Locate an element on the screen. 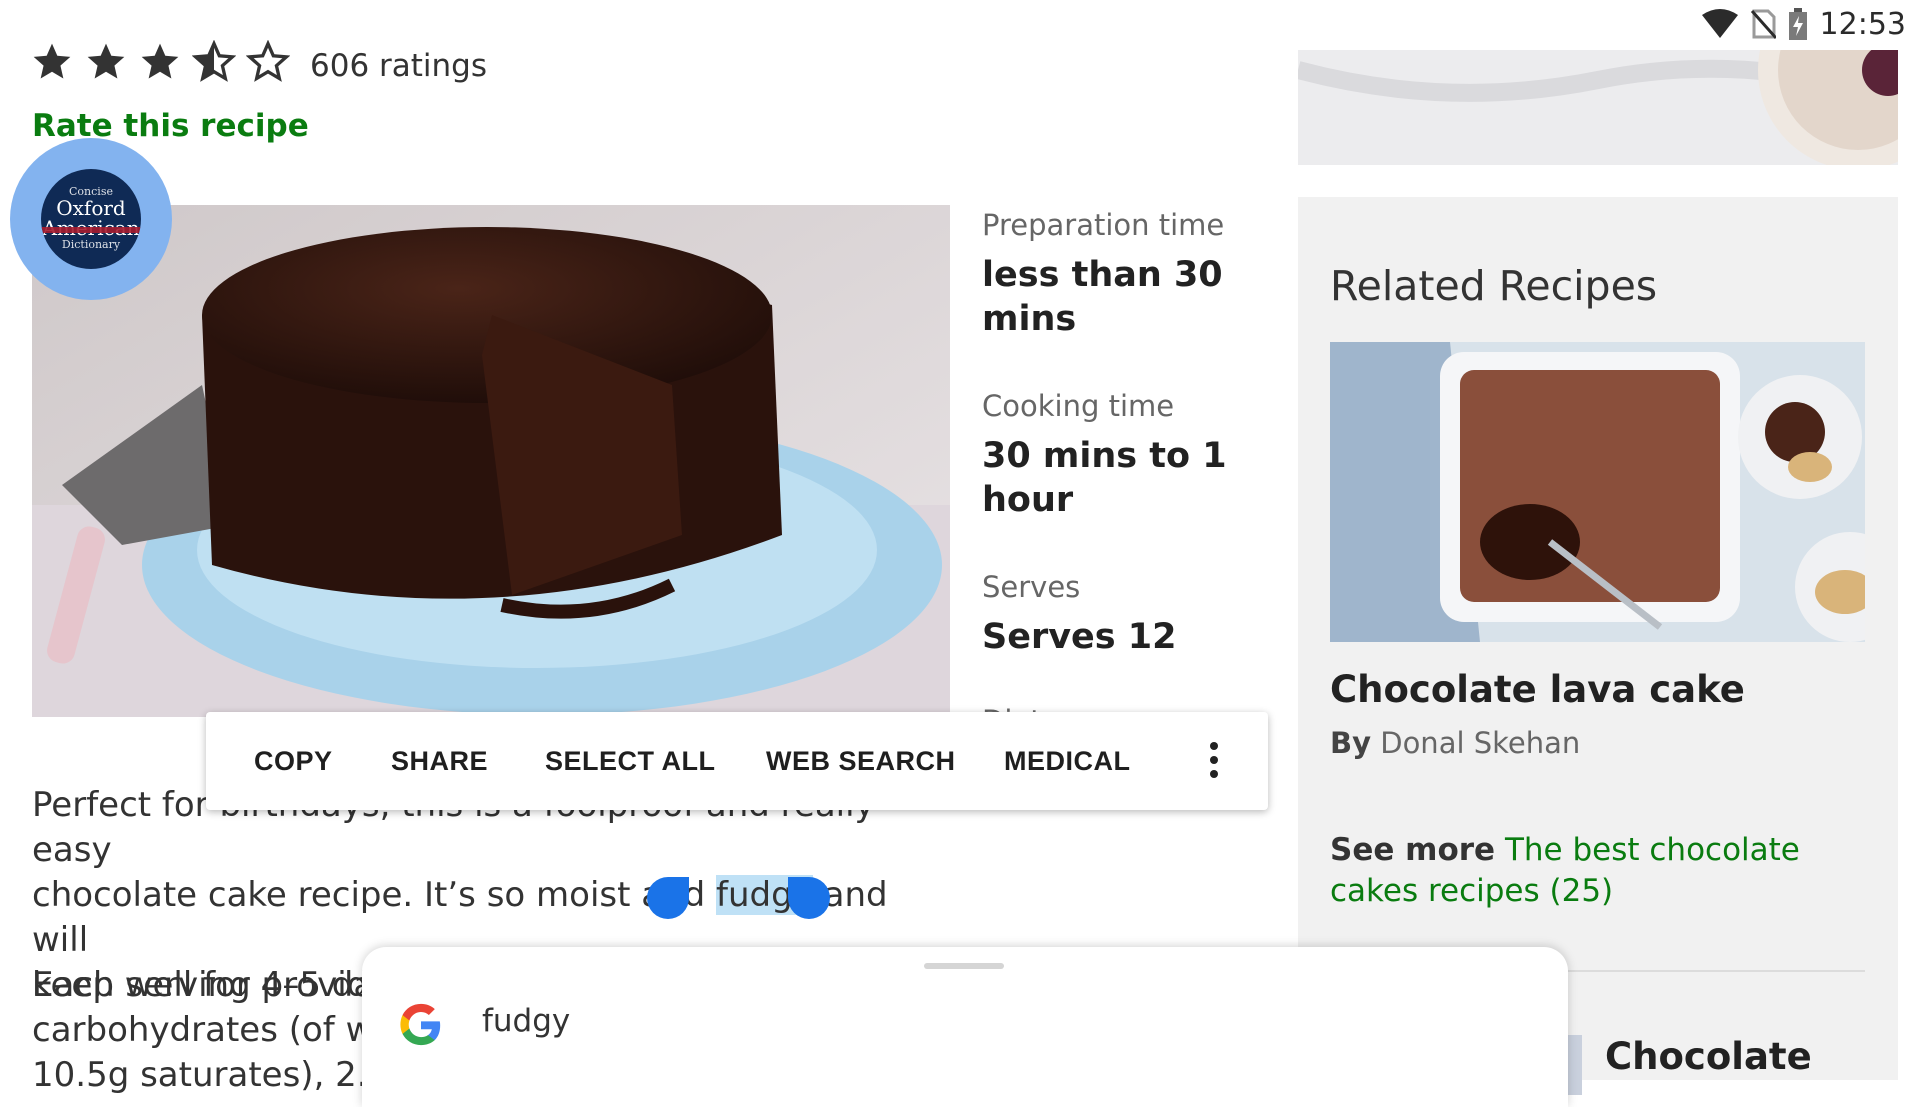 This screenshot has height=1107, width=1920. share-button: SHARE is located at coordinates (439, 761).